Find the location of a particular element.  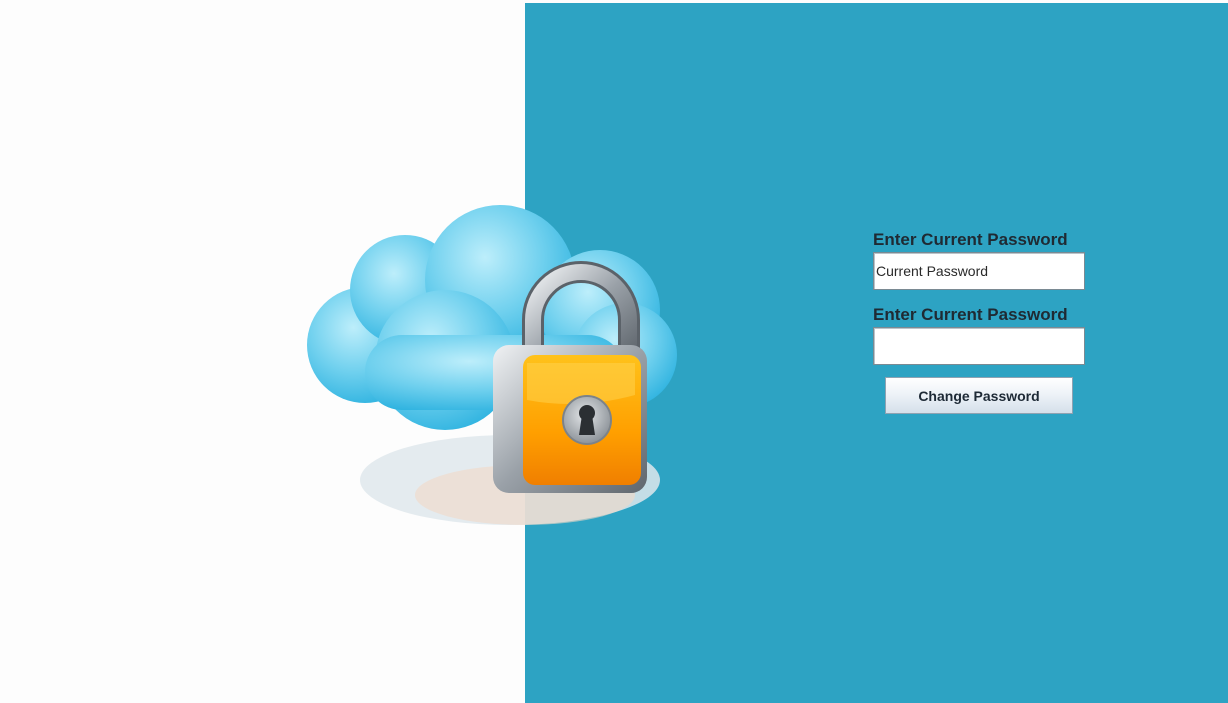

change-password-button: Change Password is located at coordinates (979, 395).